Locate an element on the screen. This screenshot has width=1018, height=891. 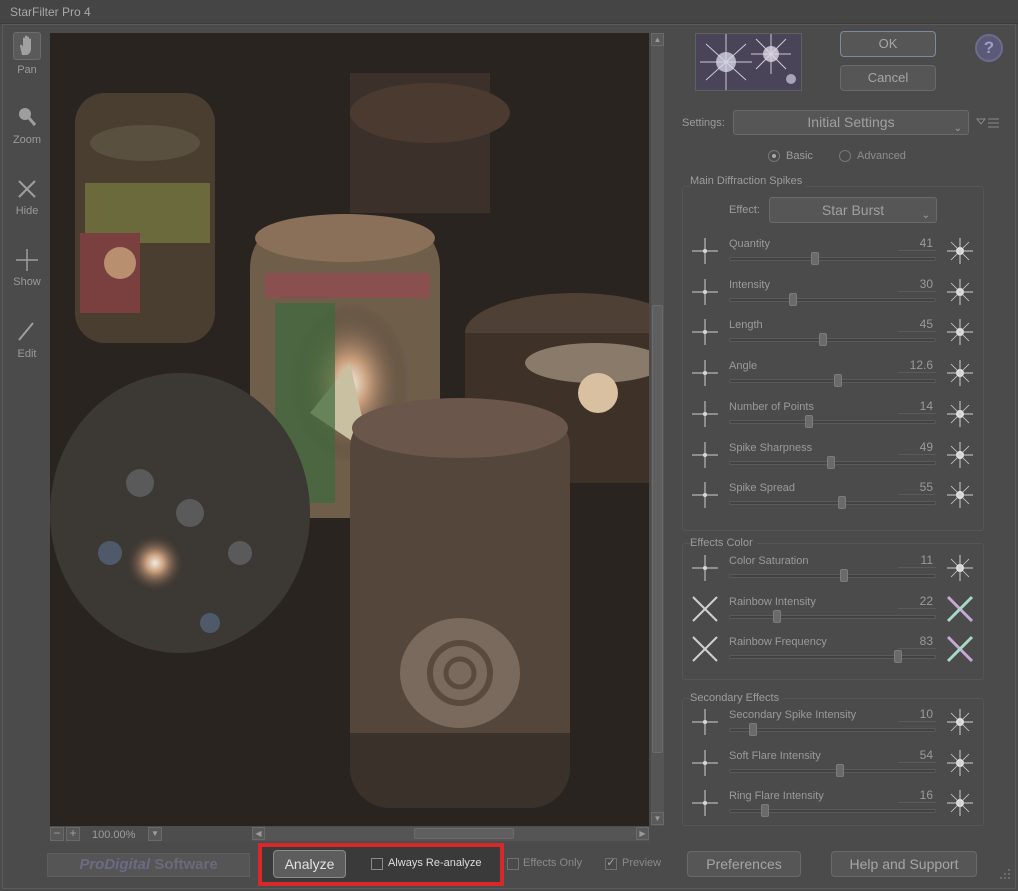
vertical-scroll-thumb is located at coordinates (657, 529).